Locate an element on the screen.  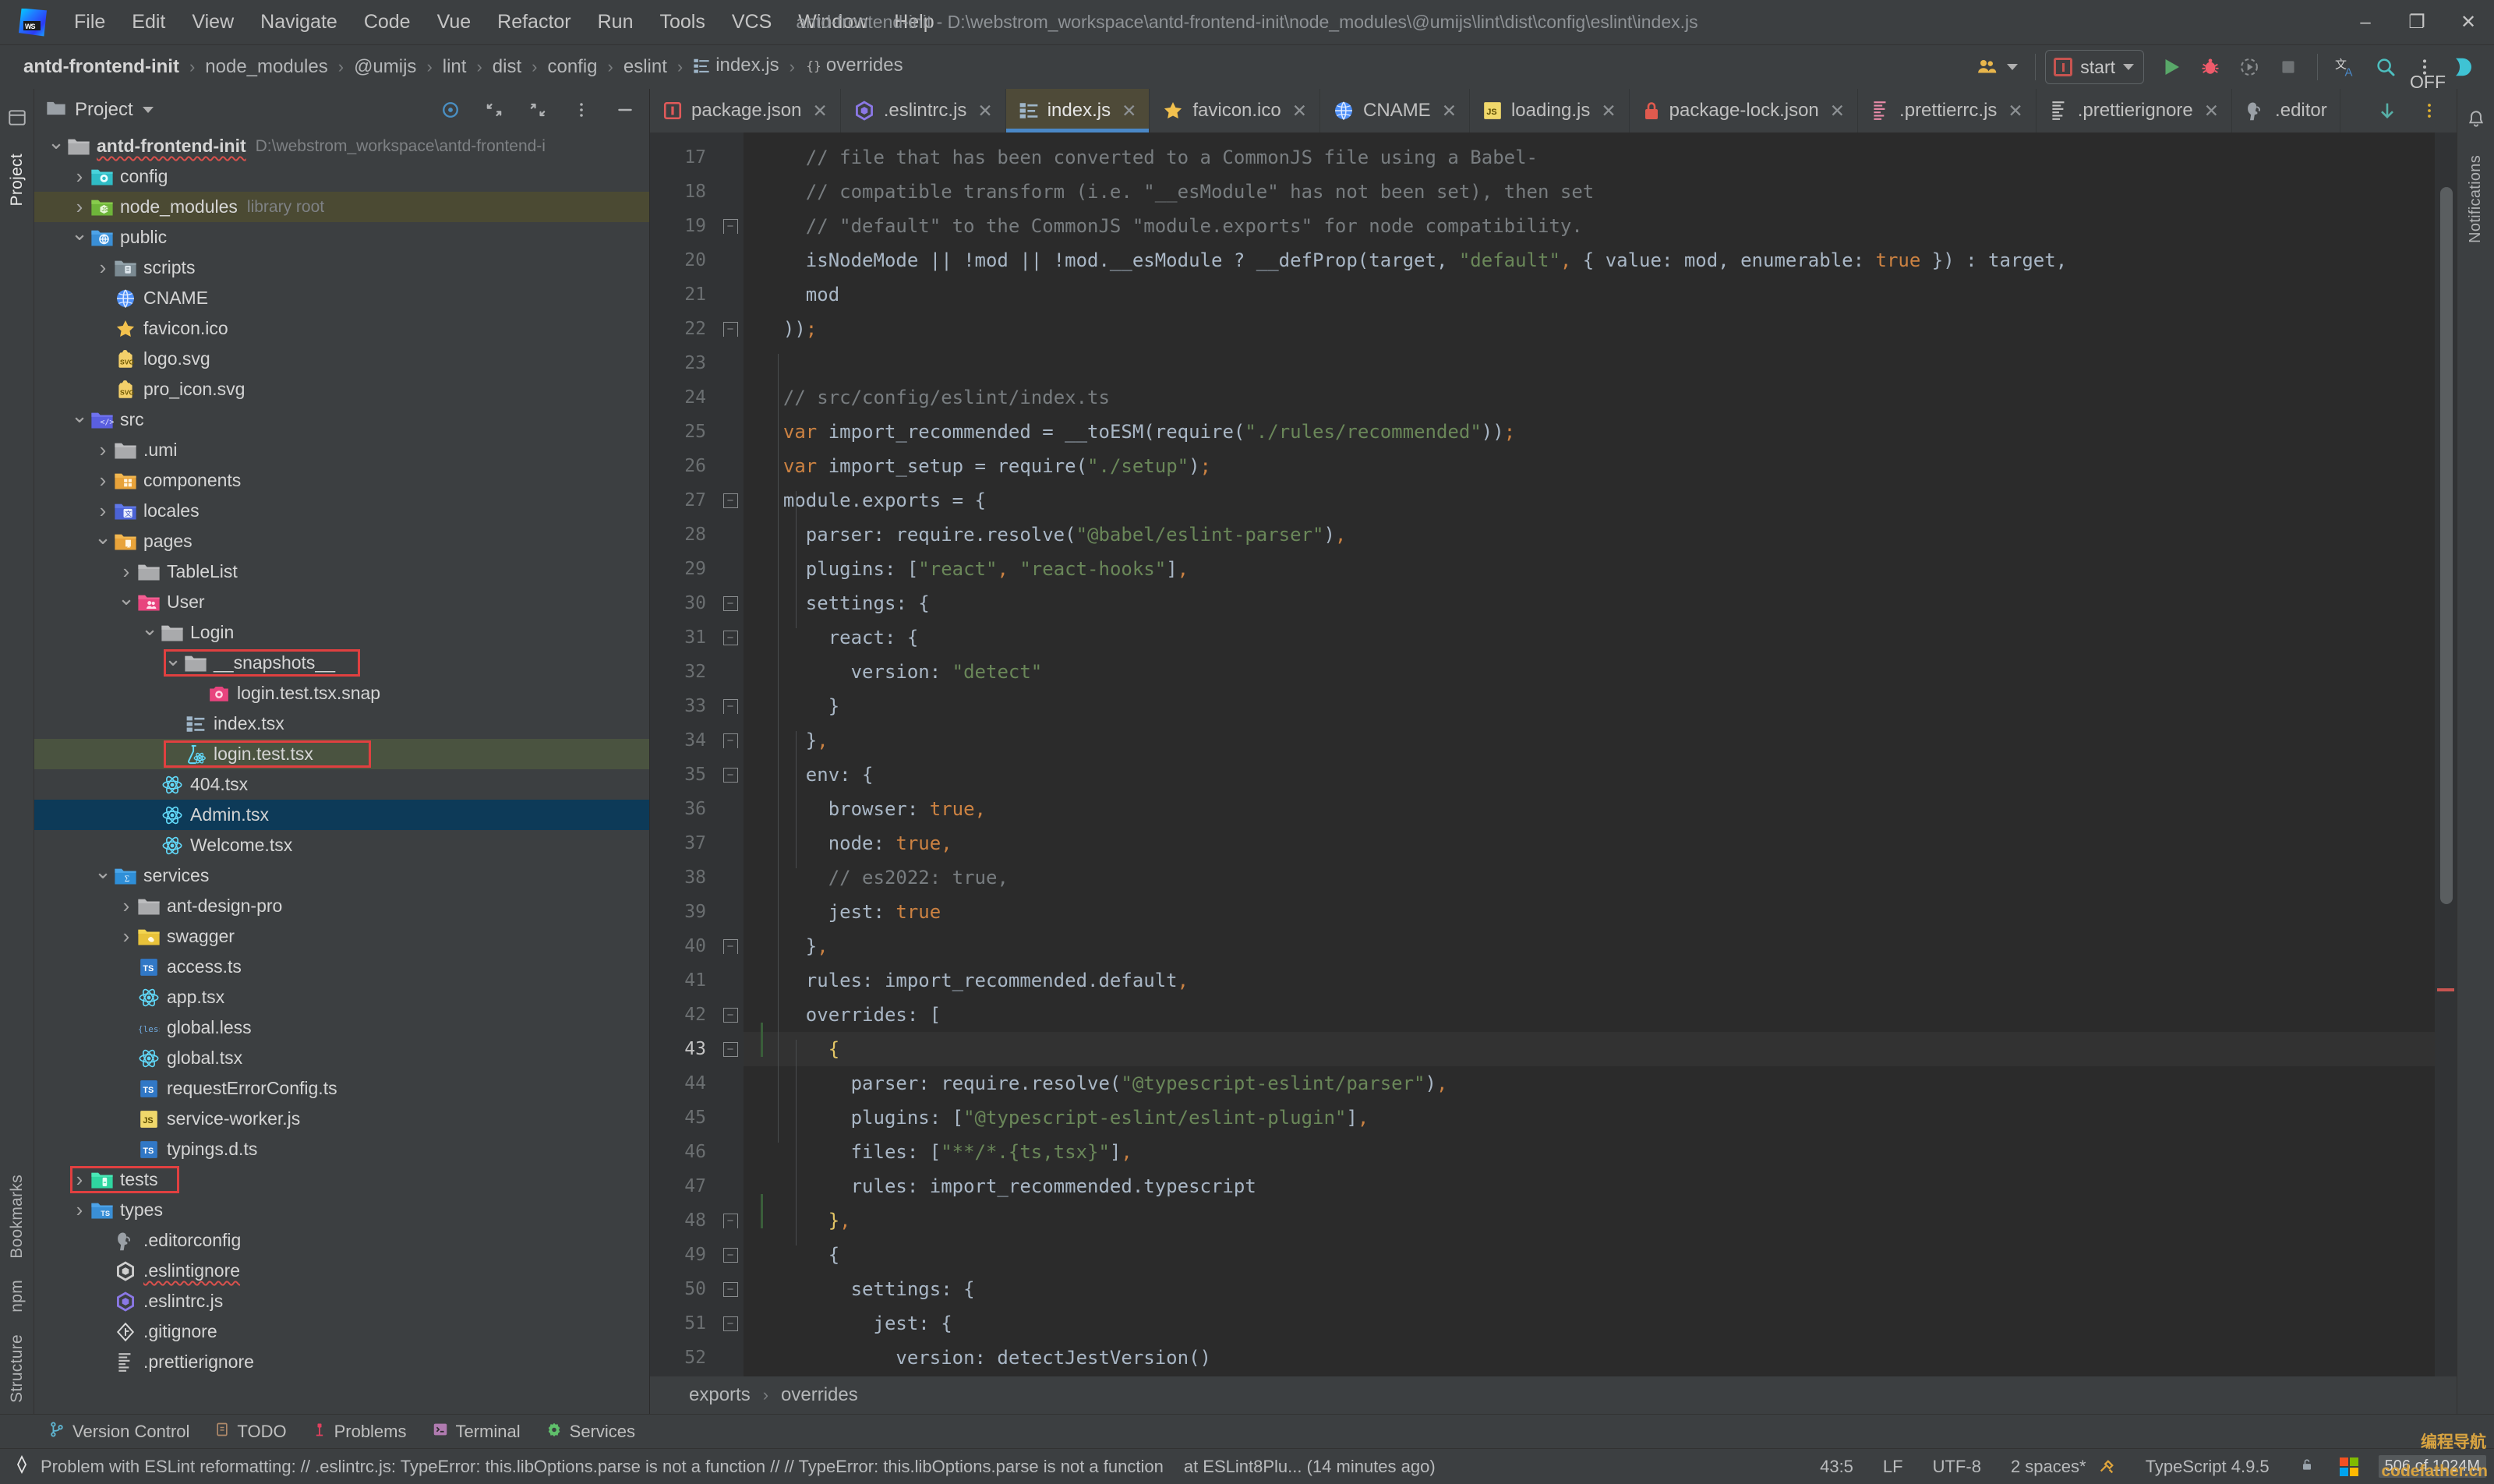
tree-row: › components is located at coordinates (341, 480).